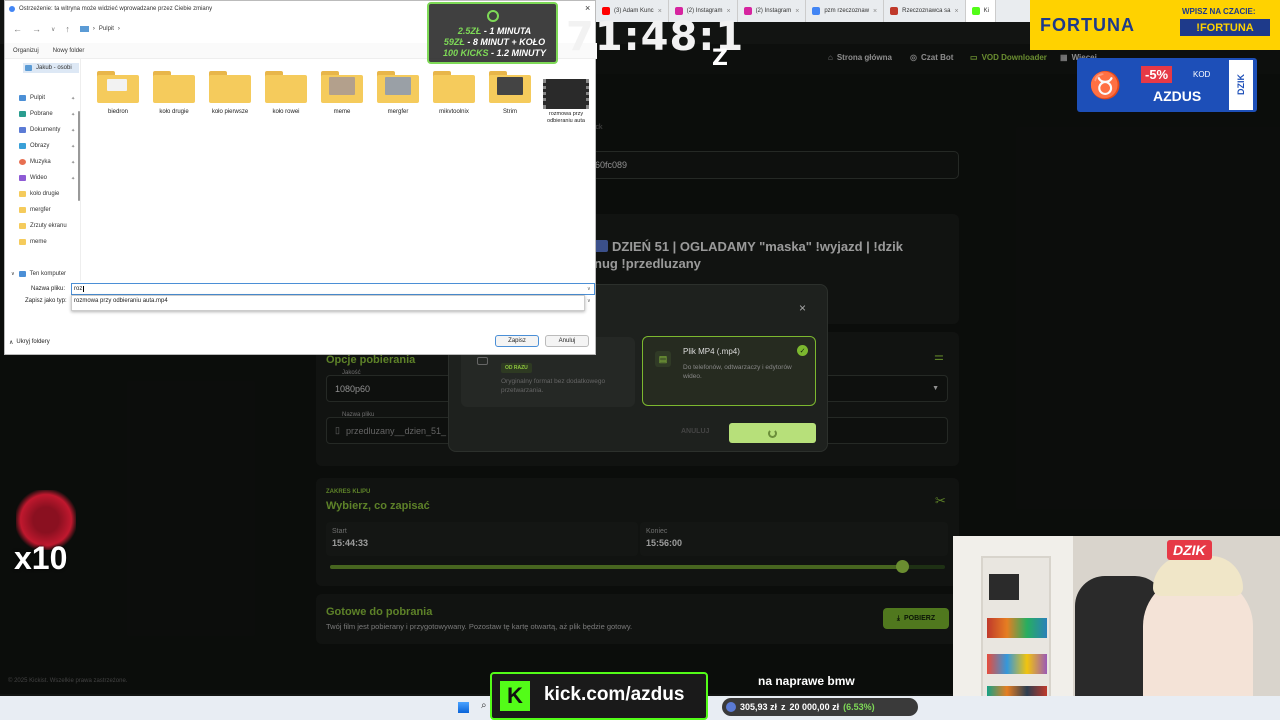  I want to click on breadcrumb: › Pulpit ›, so click(99, 29).